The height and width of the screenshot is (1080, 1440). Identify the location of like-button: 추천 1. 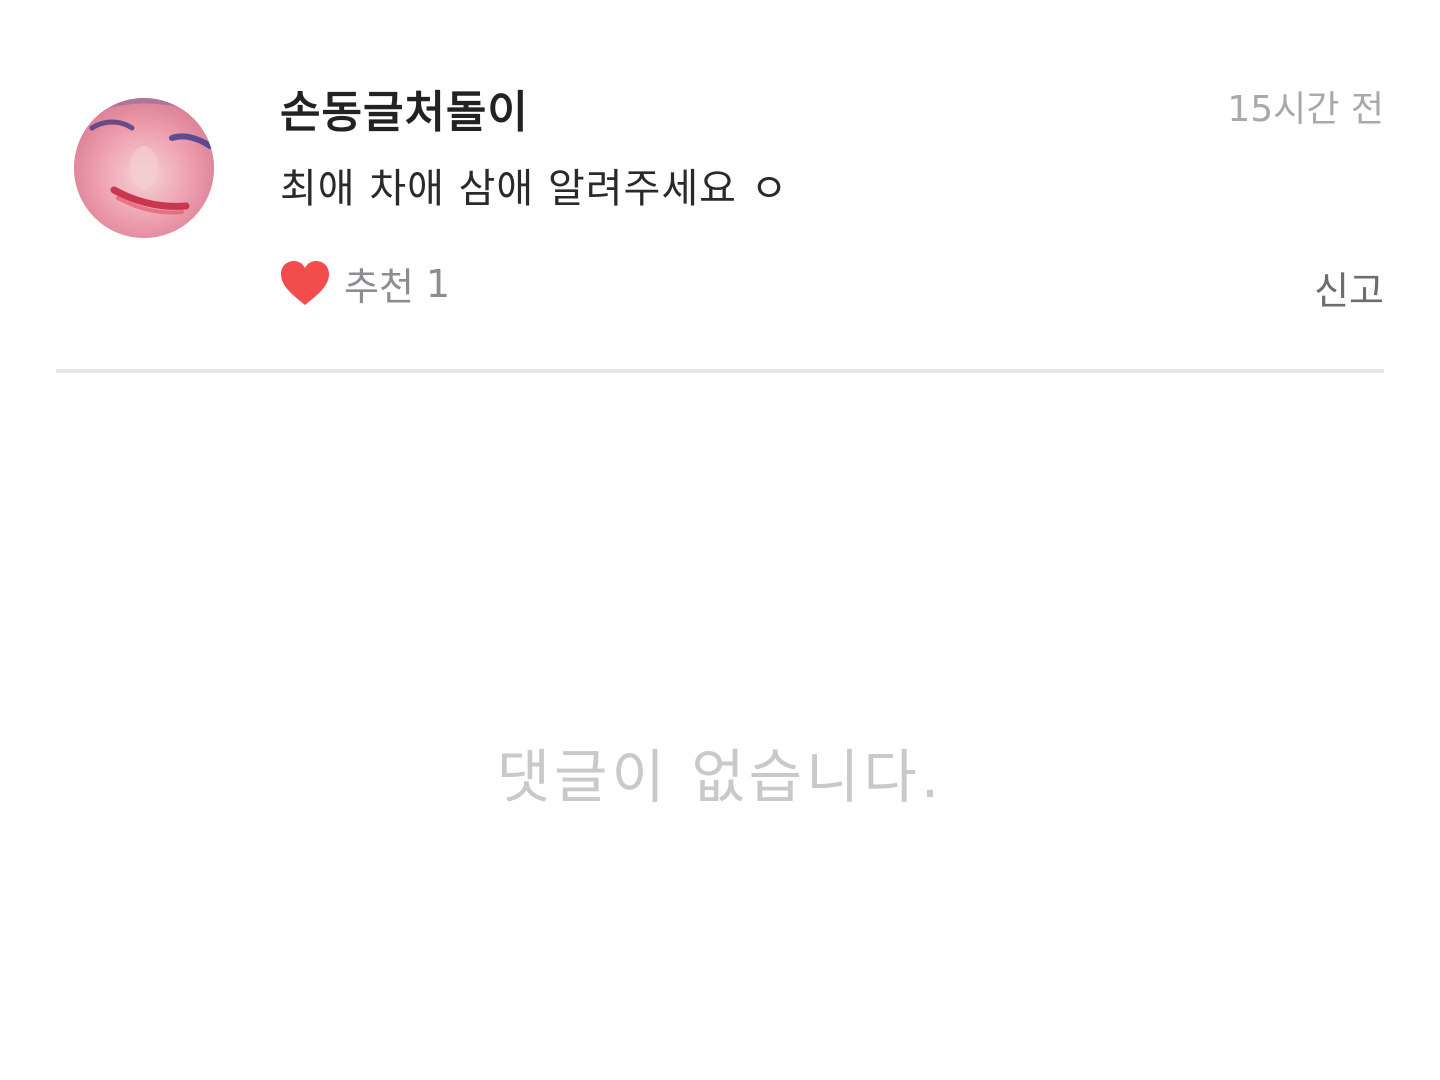
(364, 283).